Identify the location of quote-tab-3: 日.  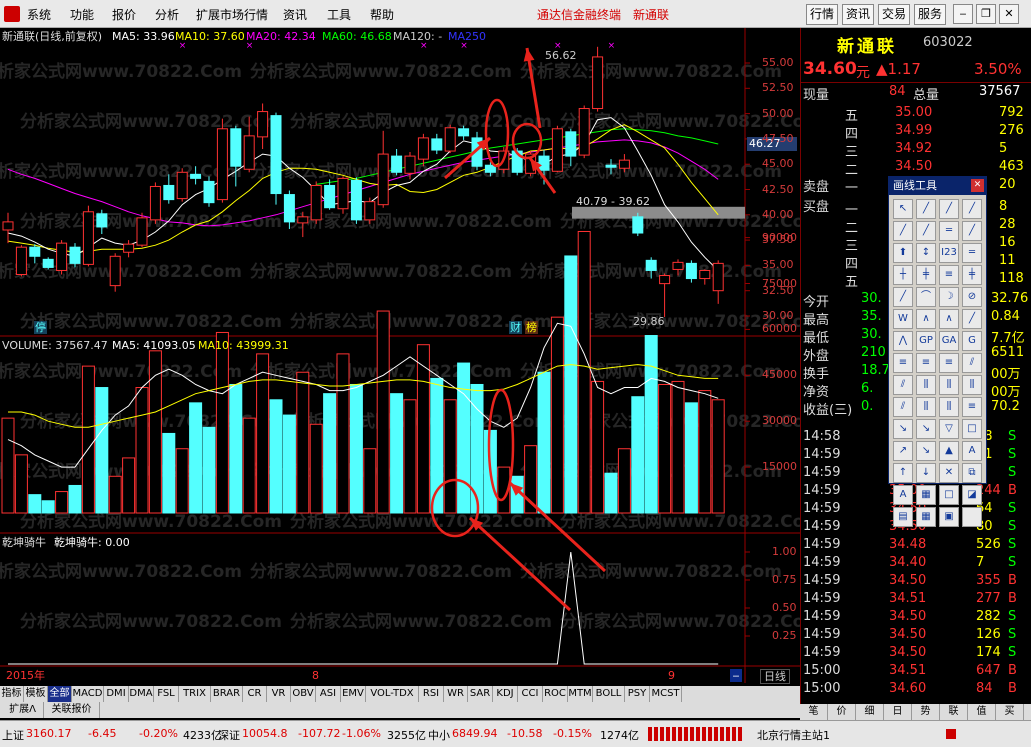
(898, 712).